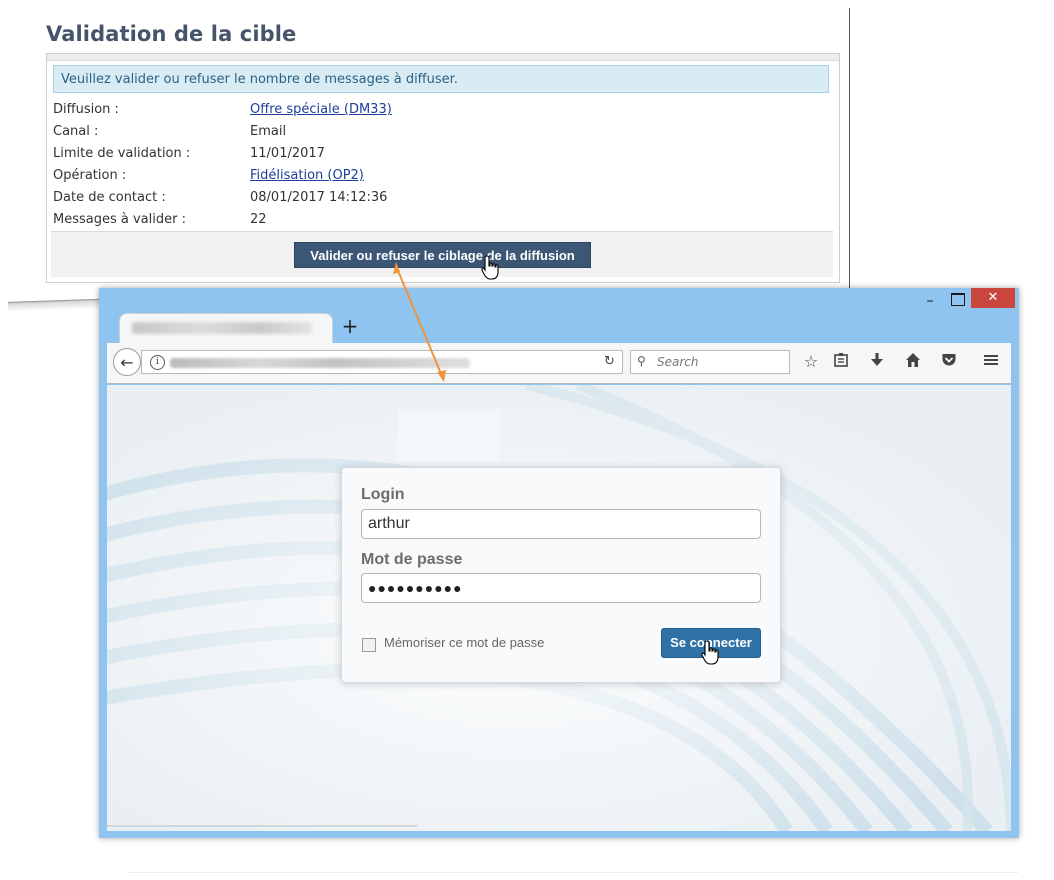  I want to click on footer-divider, so click(573, 872).